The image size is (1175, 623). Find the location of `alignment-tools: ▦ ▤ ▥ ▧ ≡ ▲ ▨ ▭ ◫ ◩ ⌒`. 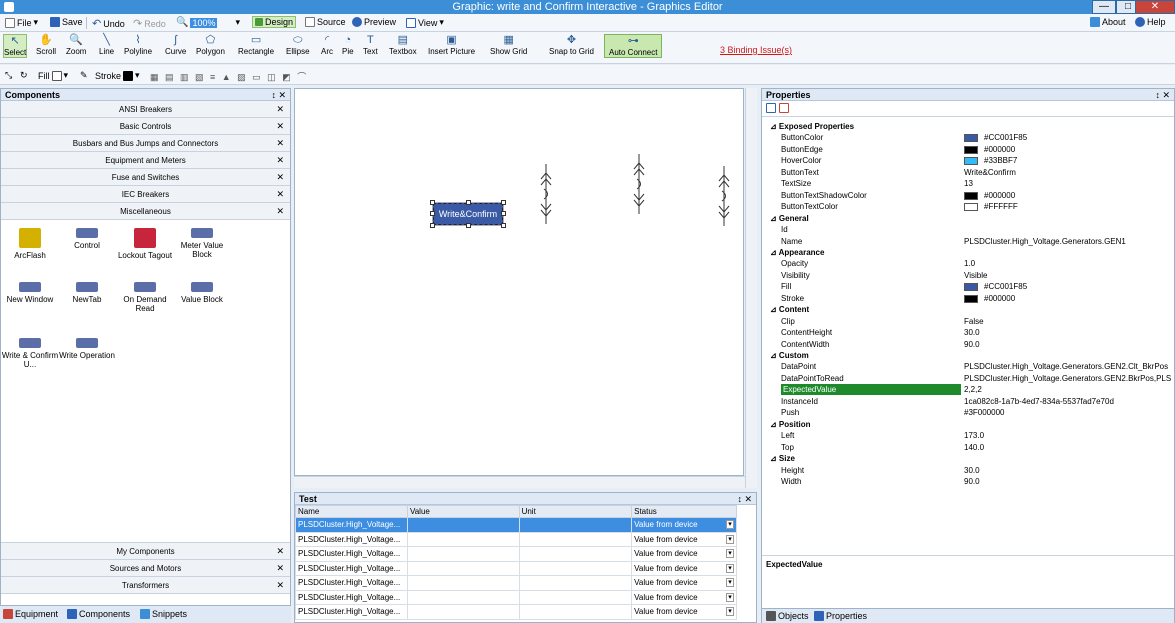

alignment-tools: ▦ ▤ ▥ ▧ ≡ ▲ ▨ ▭ ◫ ◩ ⌒ is located at coordinates (229, 76).